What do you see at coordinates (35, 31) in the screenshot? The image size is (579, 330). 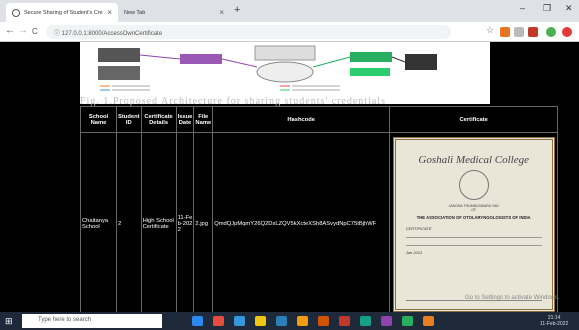 I see `reload-button: C` at bounding box center [35, 31].